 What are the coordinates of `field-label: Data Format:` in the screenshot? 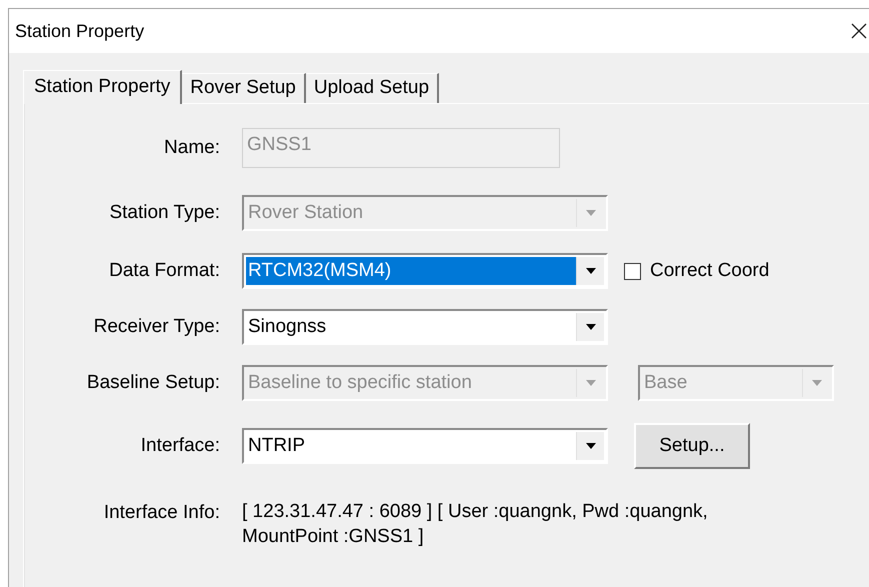 It's located at (164, 270).